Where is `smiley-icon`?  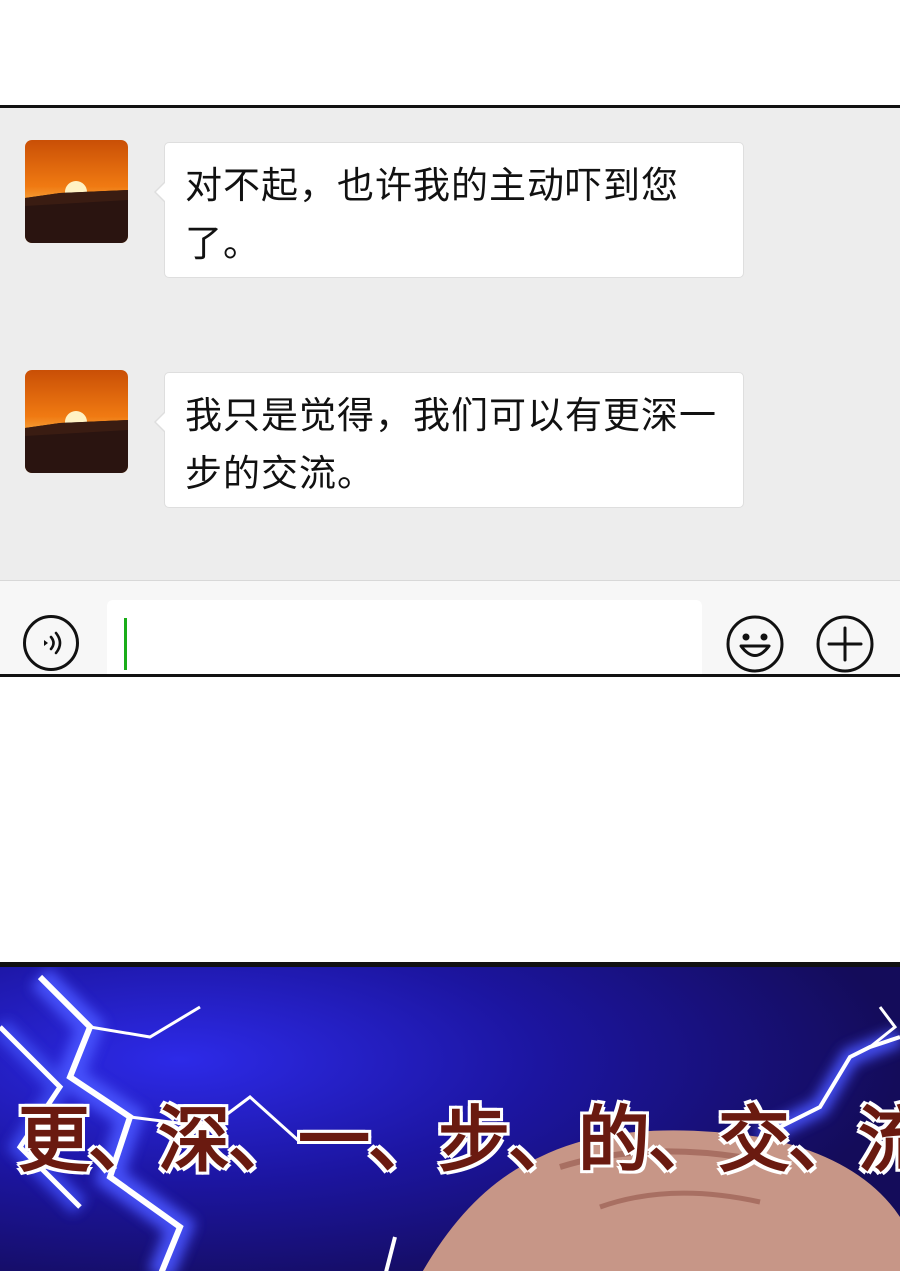
smiley-icon is located at coordinates (755, 644).